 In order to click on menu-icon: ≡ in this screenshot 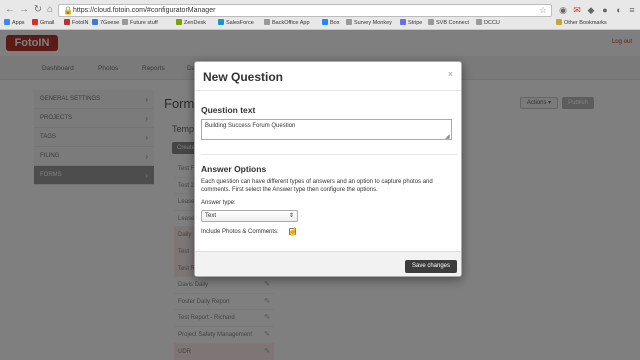, I will do `click(632, 10)`.